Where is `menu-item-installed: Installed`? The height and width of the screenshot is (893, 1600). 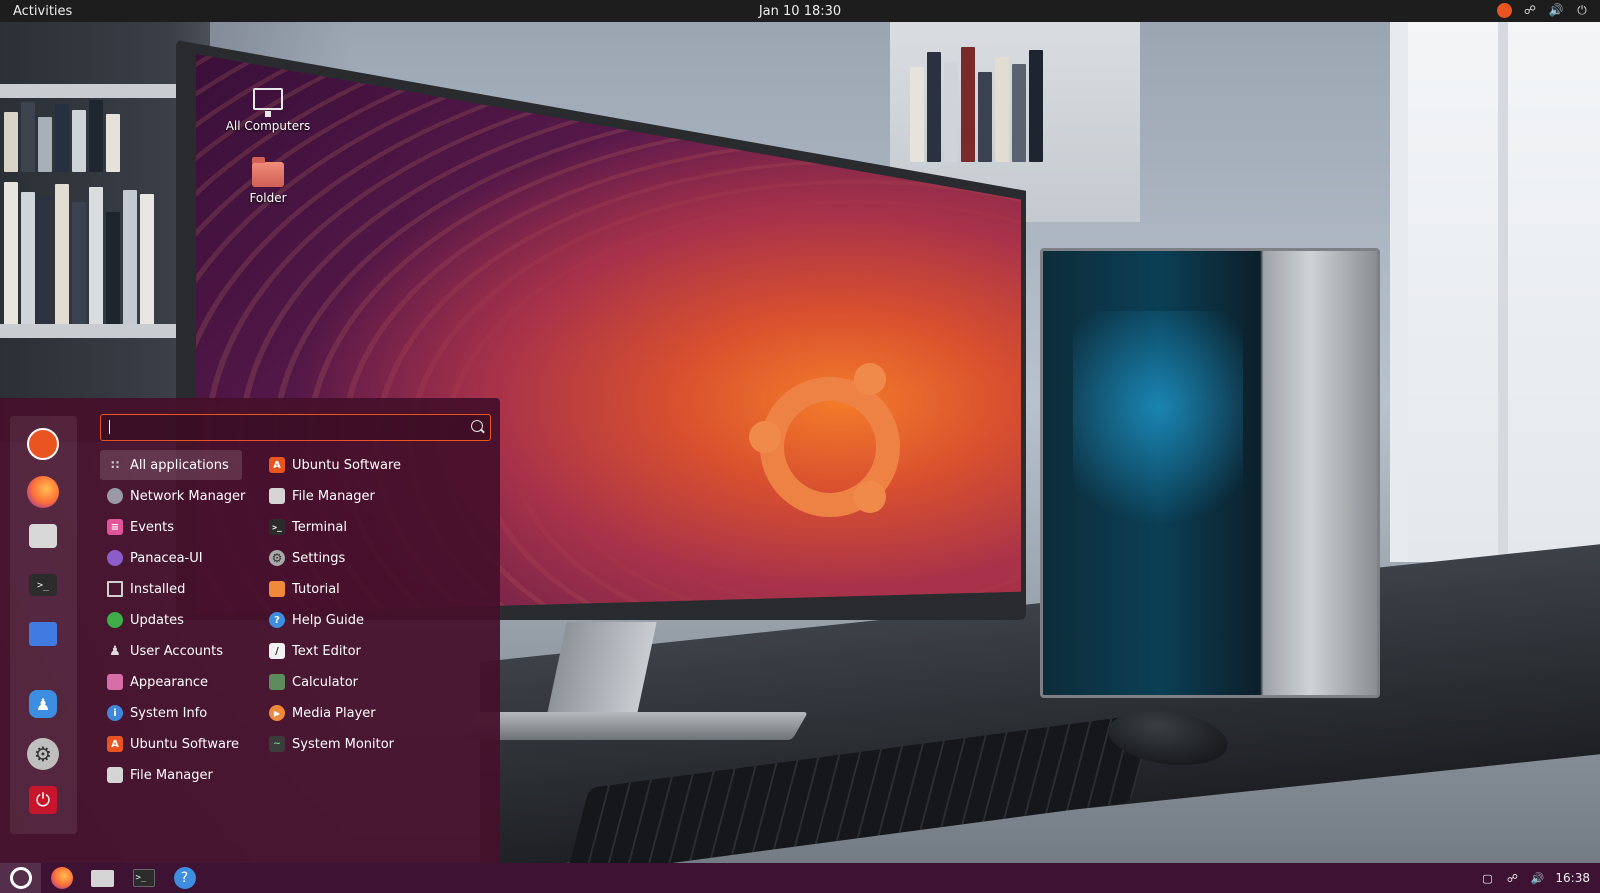 menu-item-installed: Installed is located at coordinates (171, 589).